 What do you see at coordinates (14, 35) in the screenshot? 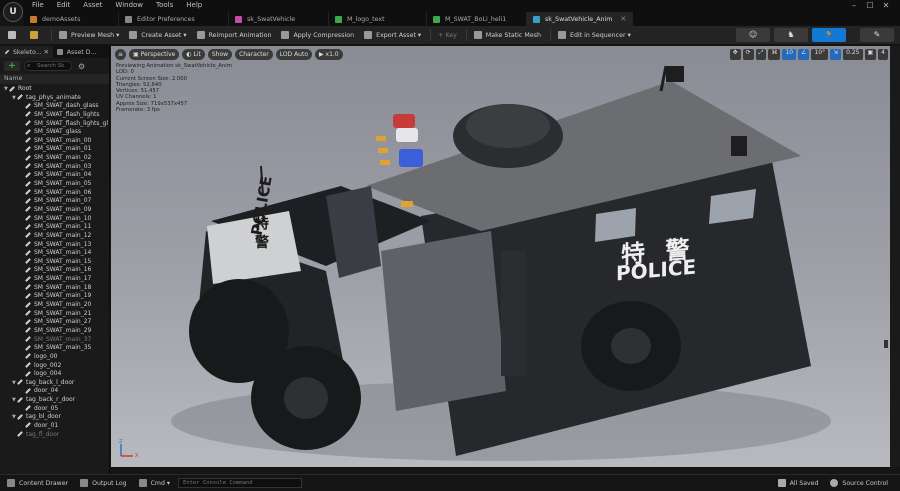
I see `save-button` at bounding box center [14, 35].